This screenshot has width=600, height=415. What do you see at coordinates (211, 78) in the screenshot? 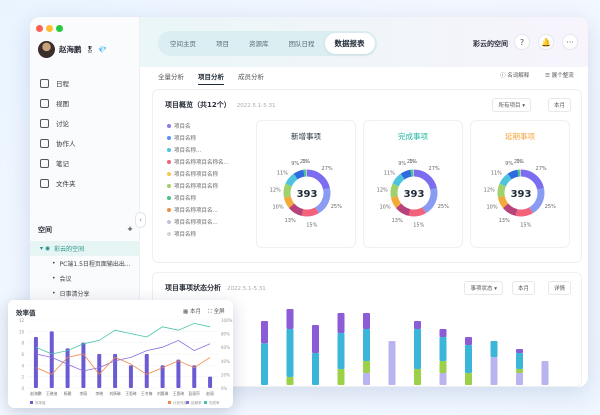
I see `subtab-item: 项目分析` at bounding box center [211, 78].